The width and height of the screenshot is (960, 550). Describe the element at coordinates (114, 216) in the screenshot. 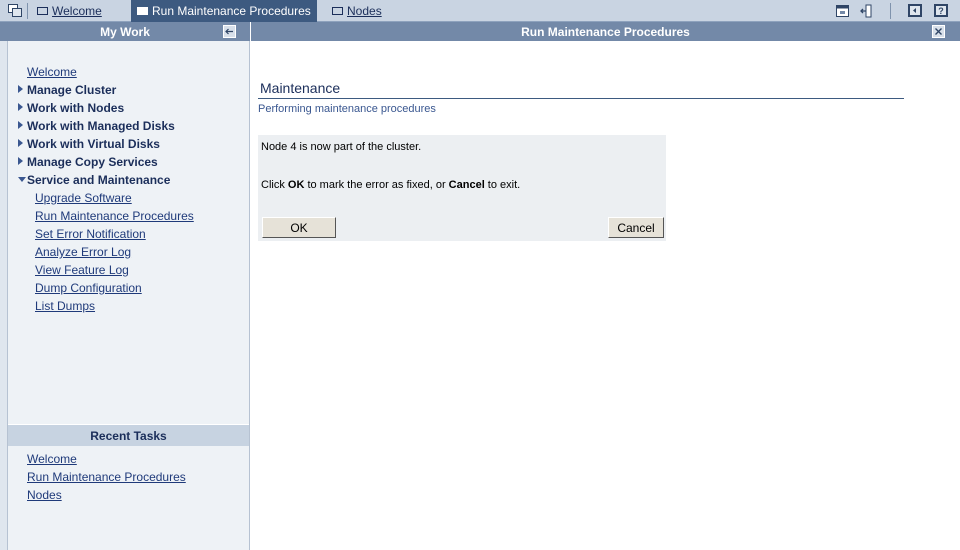

I see `nav-run-maintenance-procedures: Run Maintenance Procedures` at that location.